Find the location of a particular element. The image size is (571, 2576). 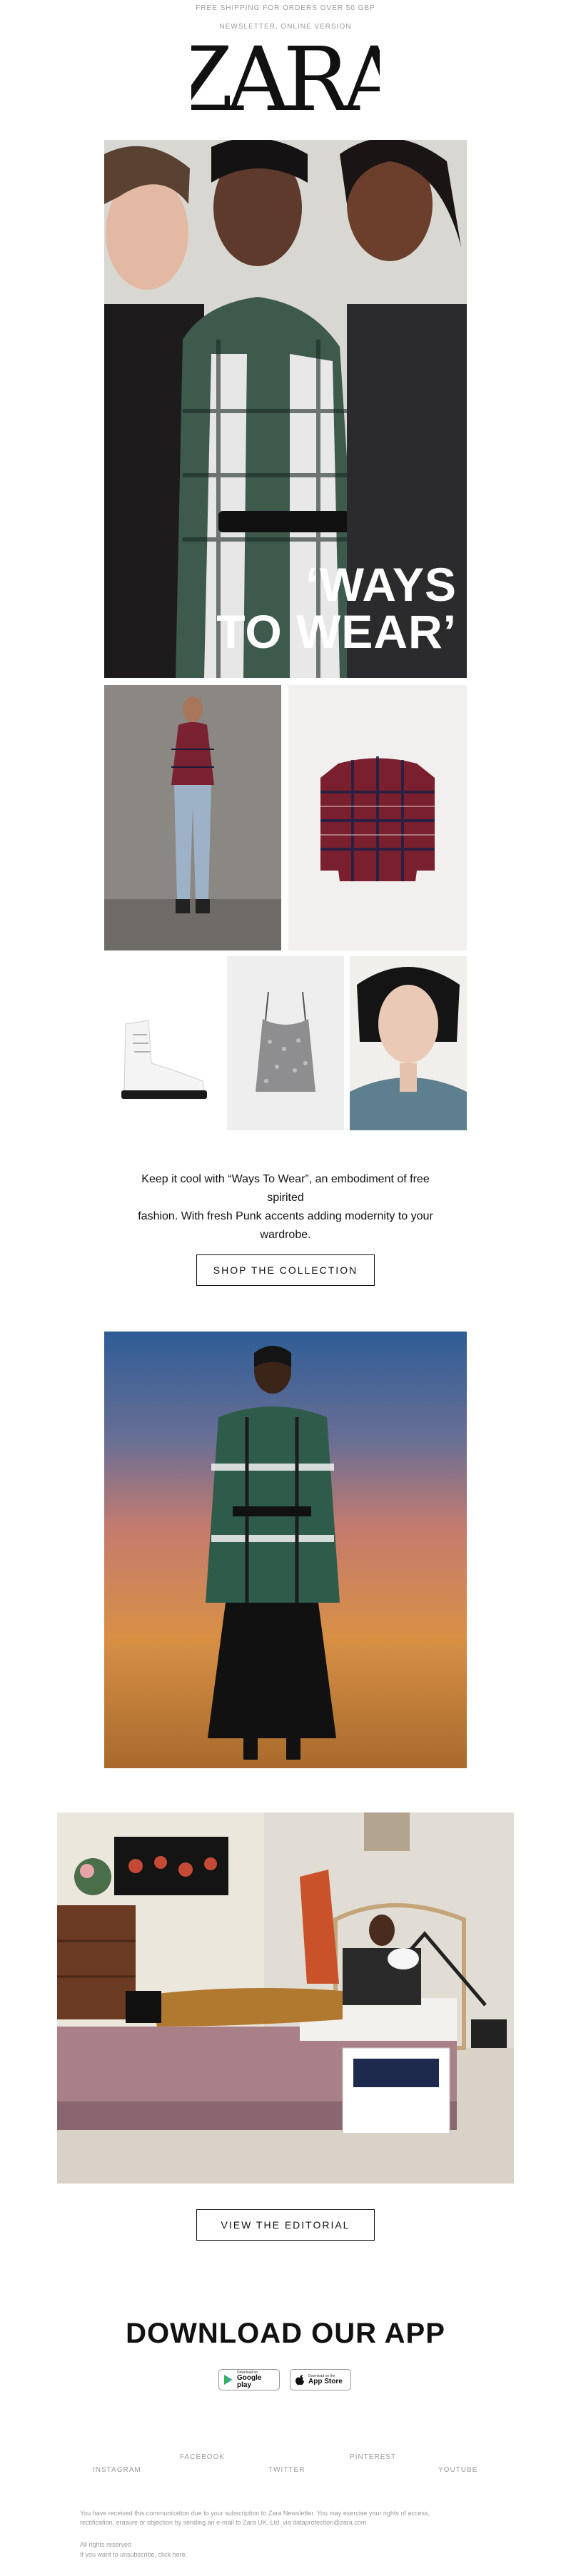

online-version-link: NEWSLETTER, ONLINE VERSION is located at coordinates (285, 27).